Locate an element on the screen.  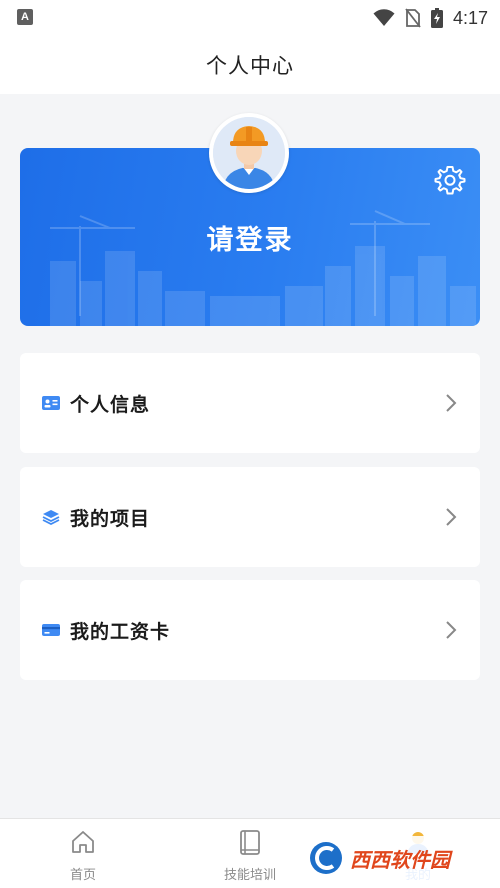
clock: 4:17 is located at coordinates (470, 17).